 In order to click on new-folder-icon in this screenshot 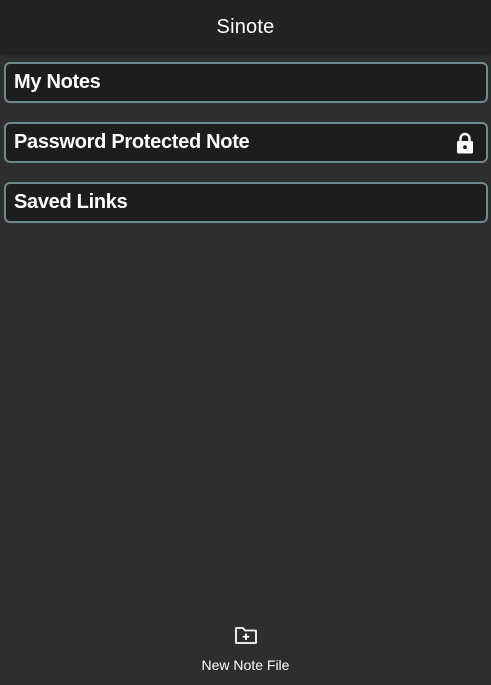, I will do `click(246, 635)`.